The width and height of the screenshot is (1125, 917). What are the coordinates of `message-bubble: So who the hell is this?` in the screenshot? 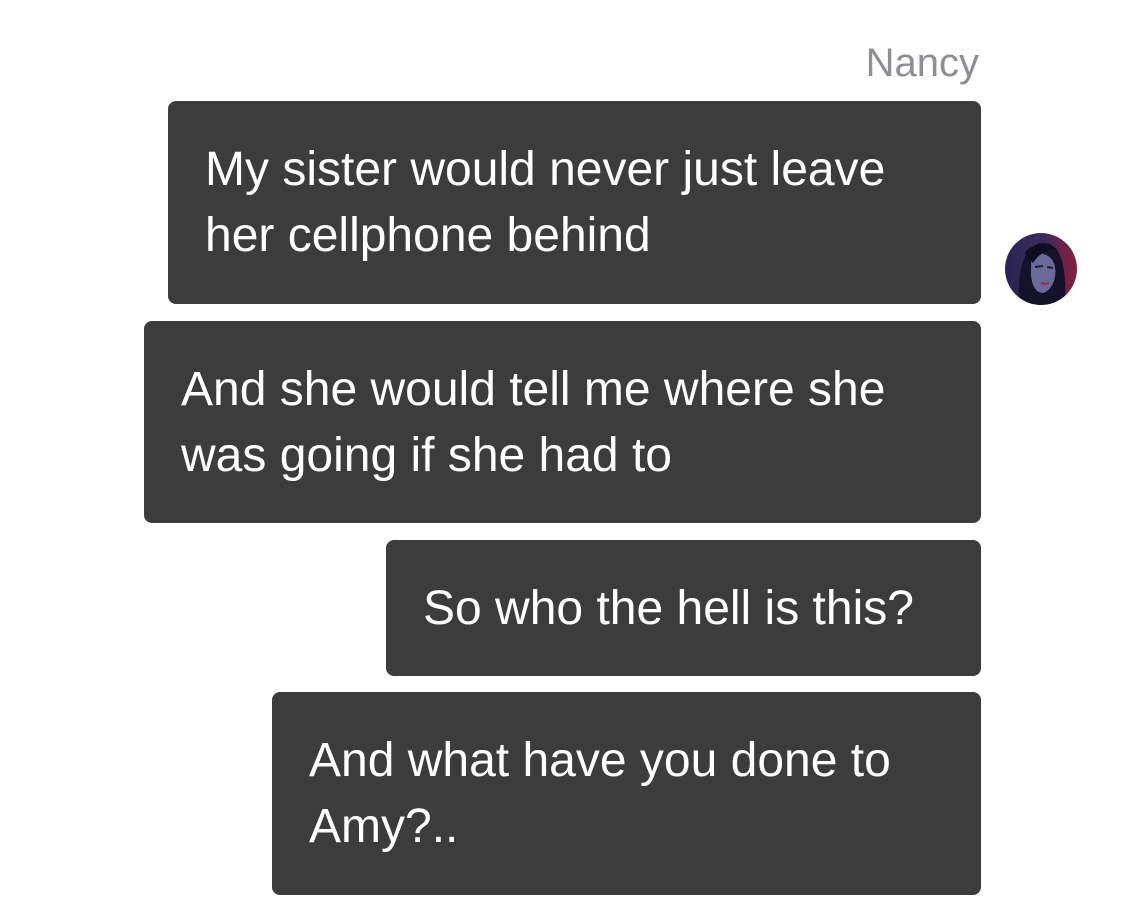 It's located at (683, 608).